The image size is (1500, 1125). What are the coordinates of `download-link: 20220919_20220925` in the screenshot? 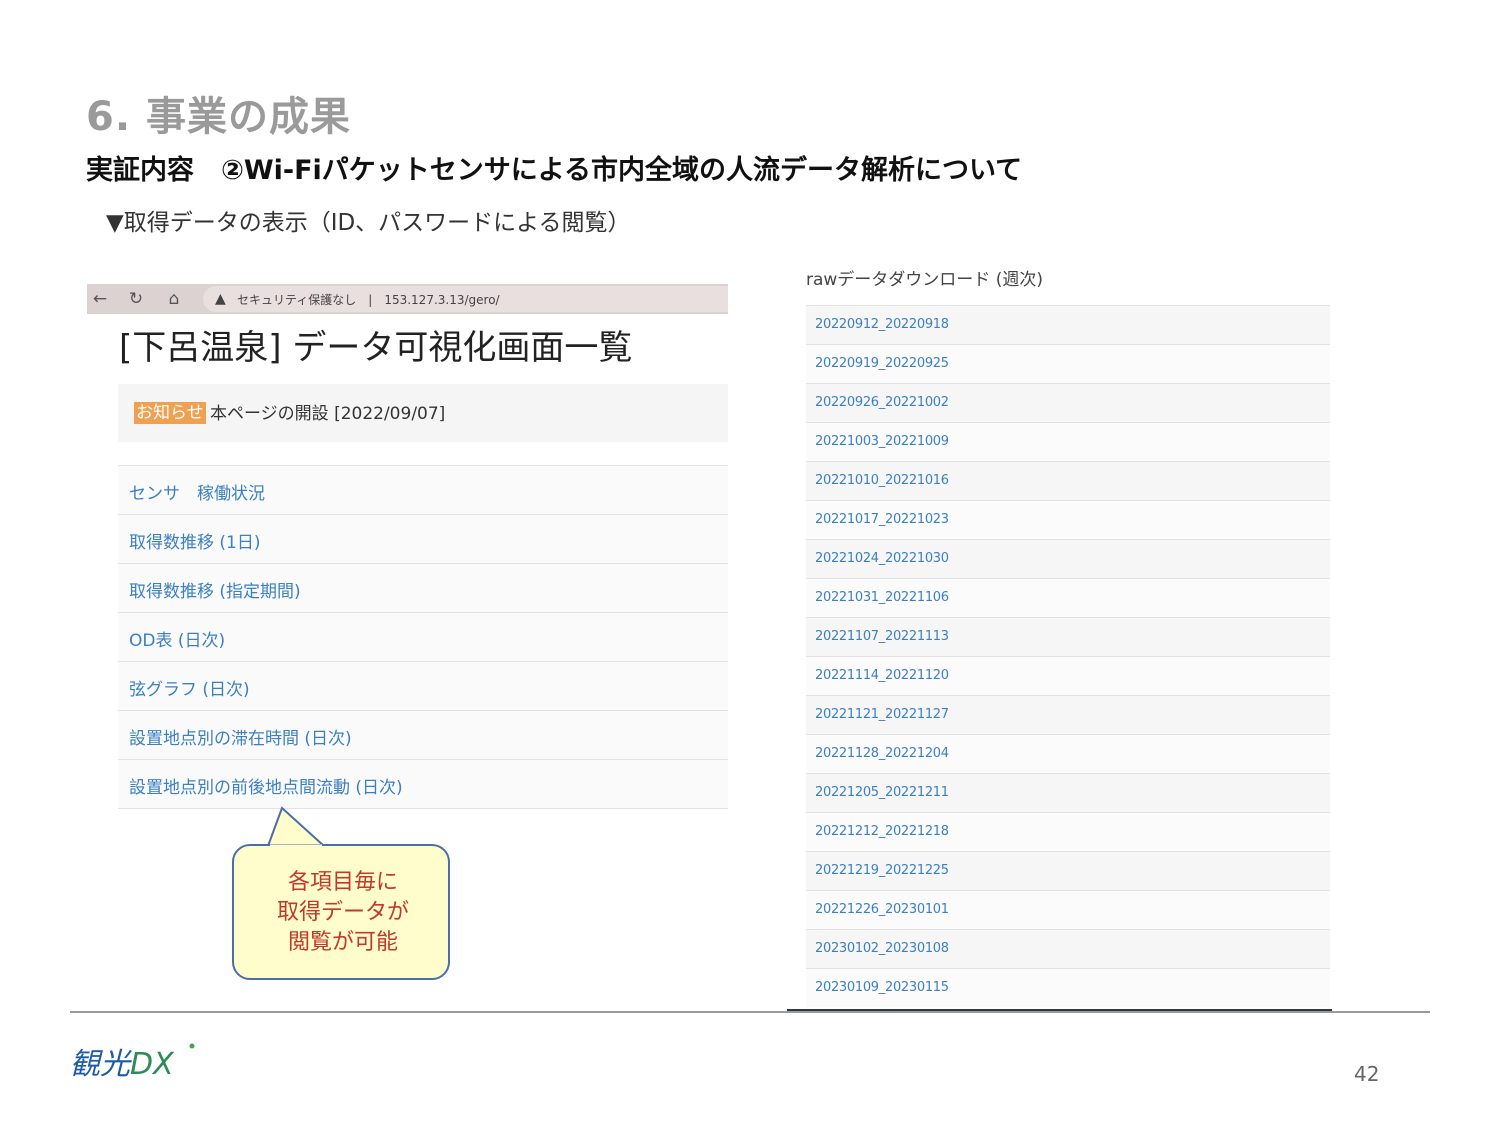 It's located at (882, 363).